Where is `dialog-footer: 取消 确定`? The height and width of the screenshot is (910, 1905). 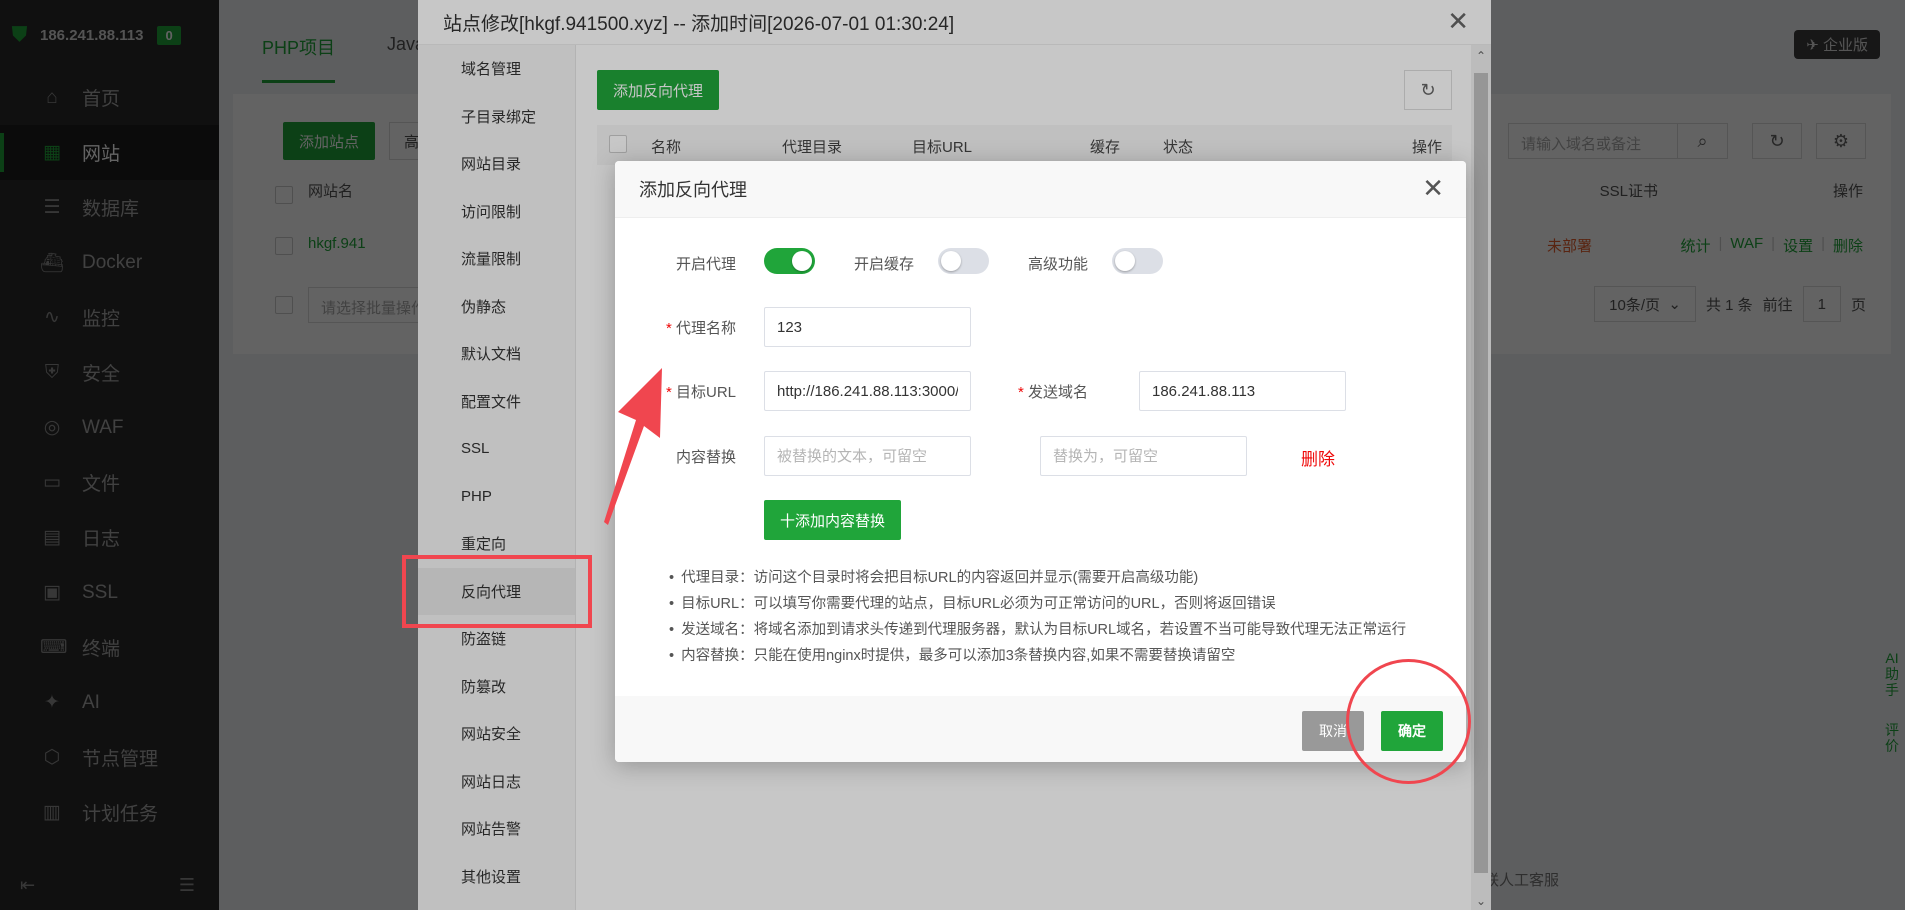
dialog-footer: 取消 确定 is located at coordinates (1040, 729).